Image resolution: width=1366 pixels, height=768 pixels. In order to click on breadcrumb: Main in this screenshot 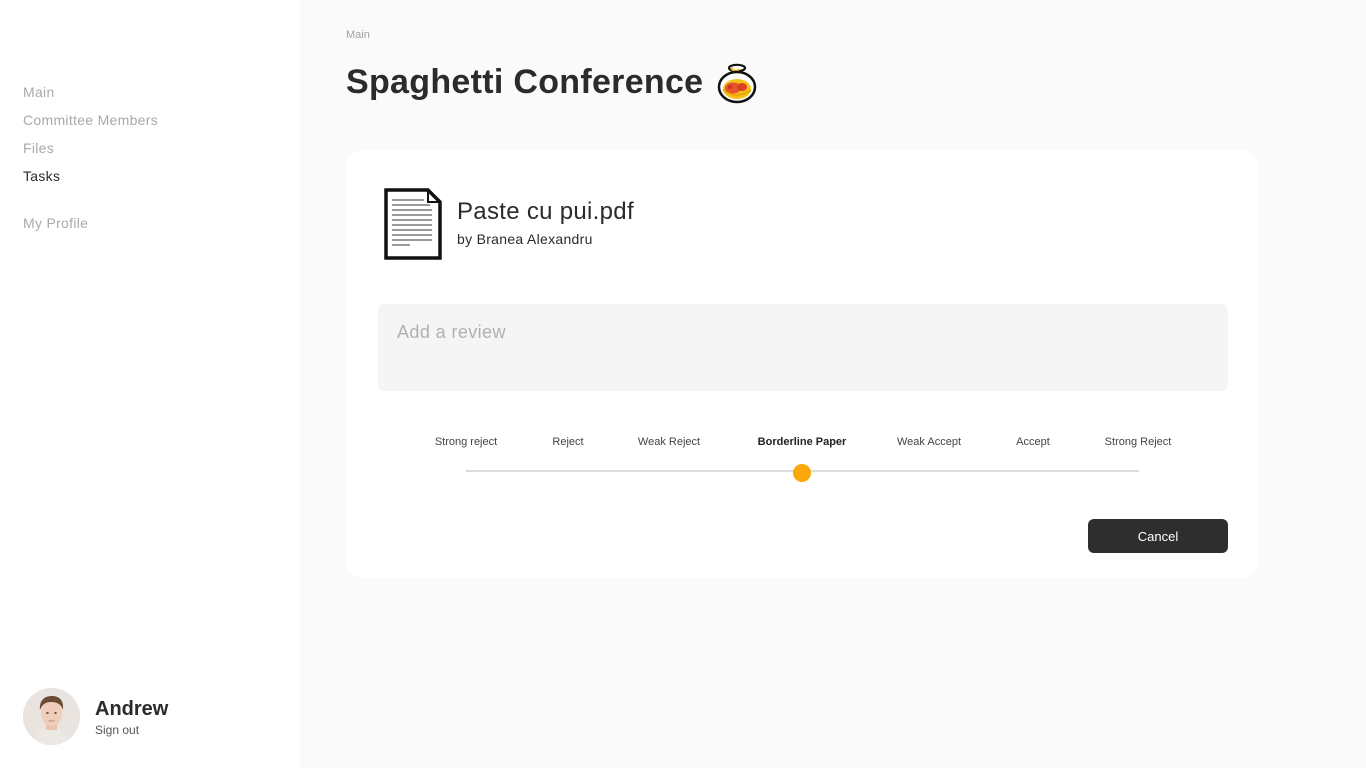, I will do `click(358, 35)`.